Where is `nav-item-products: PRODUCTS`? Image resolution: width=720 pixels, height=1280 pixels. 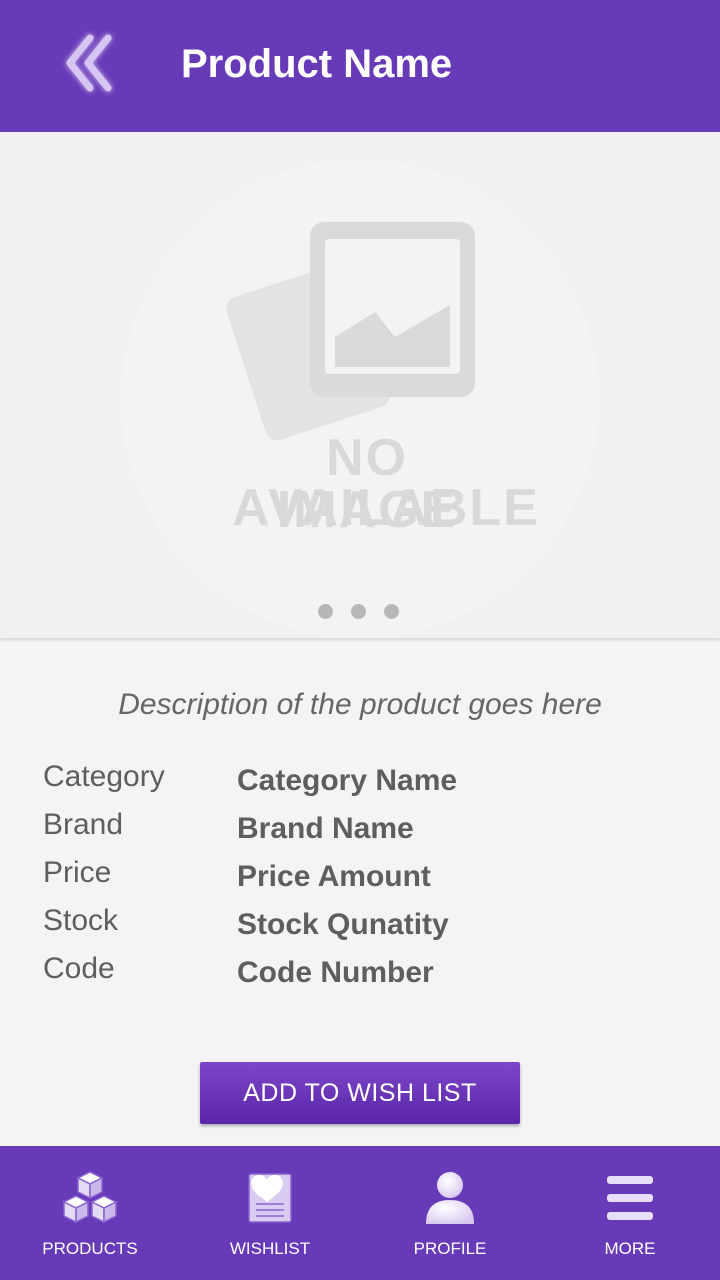
nav-item-products: PRODUCTS is located at coordinates (90, 1213).